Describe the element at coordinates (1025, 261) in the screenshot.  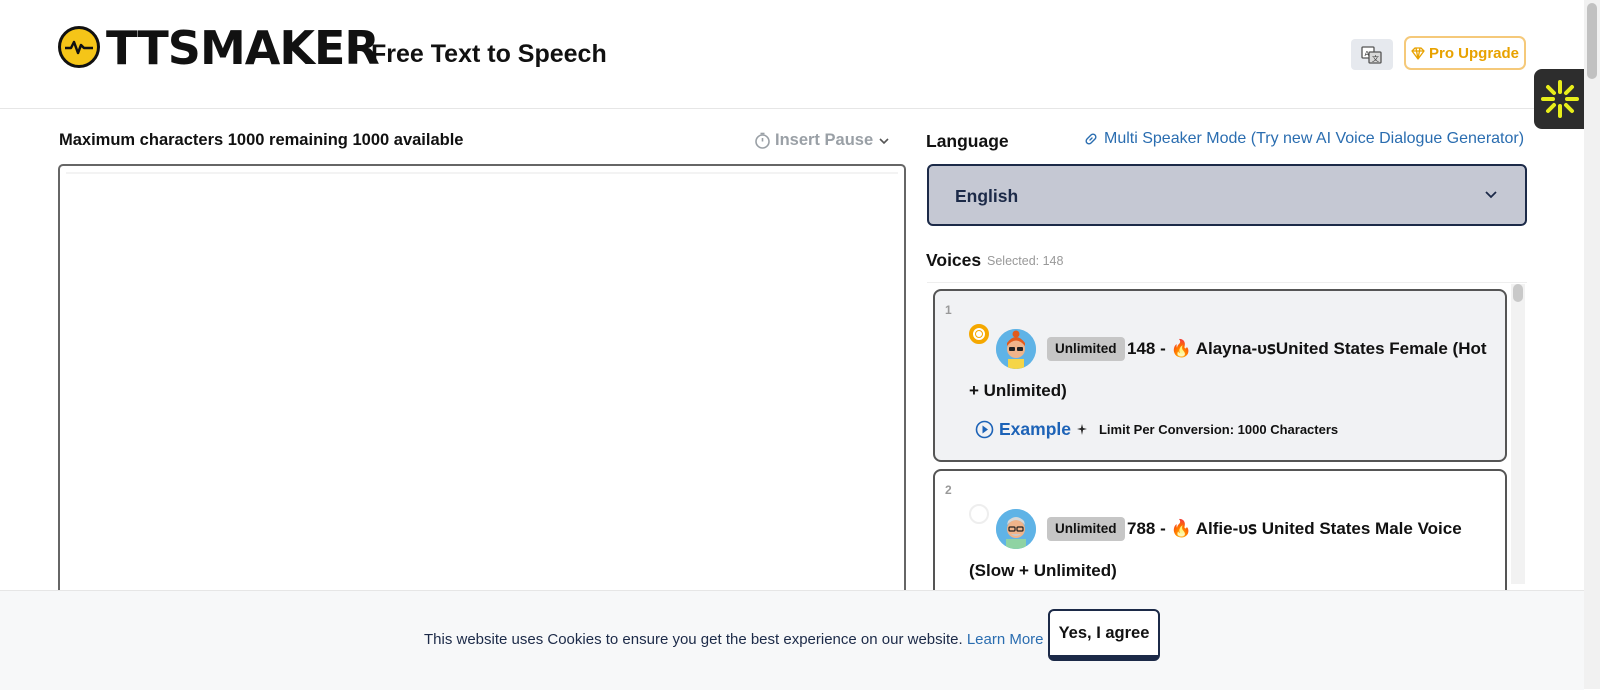
I see `voices-selected-count: Selected: 148` at that location.